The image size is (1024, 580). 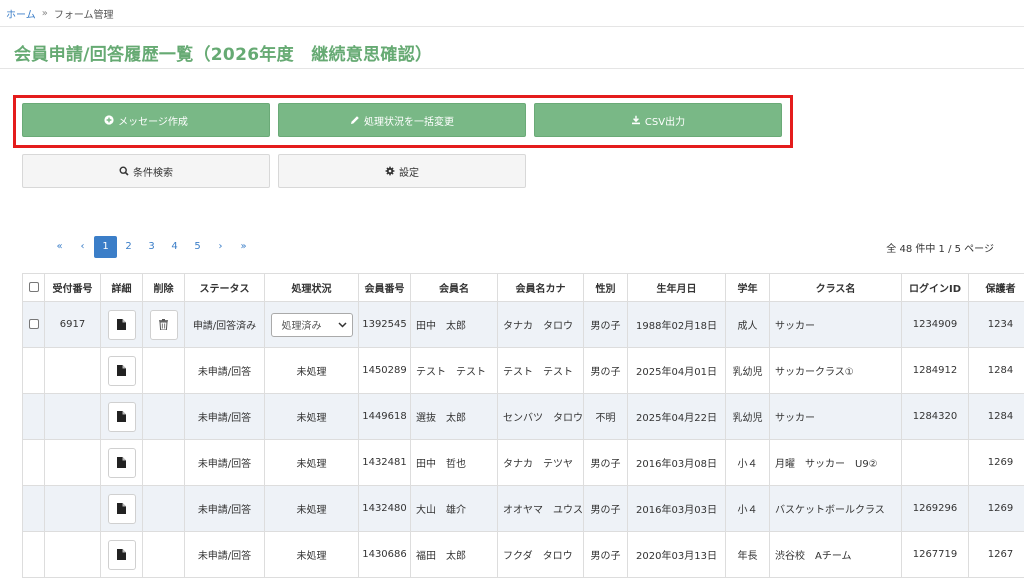 I want to click on row-checkbox, so click(x=33, y=324).